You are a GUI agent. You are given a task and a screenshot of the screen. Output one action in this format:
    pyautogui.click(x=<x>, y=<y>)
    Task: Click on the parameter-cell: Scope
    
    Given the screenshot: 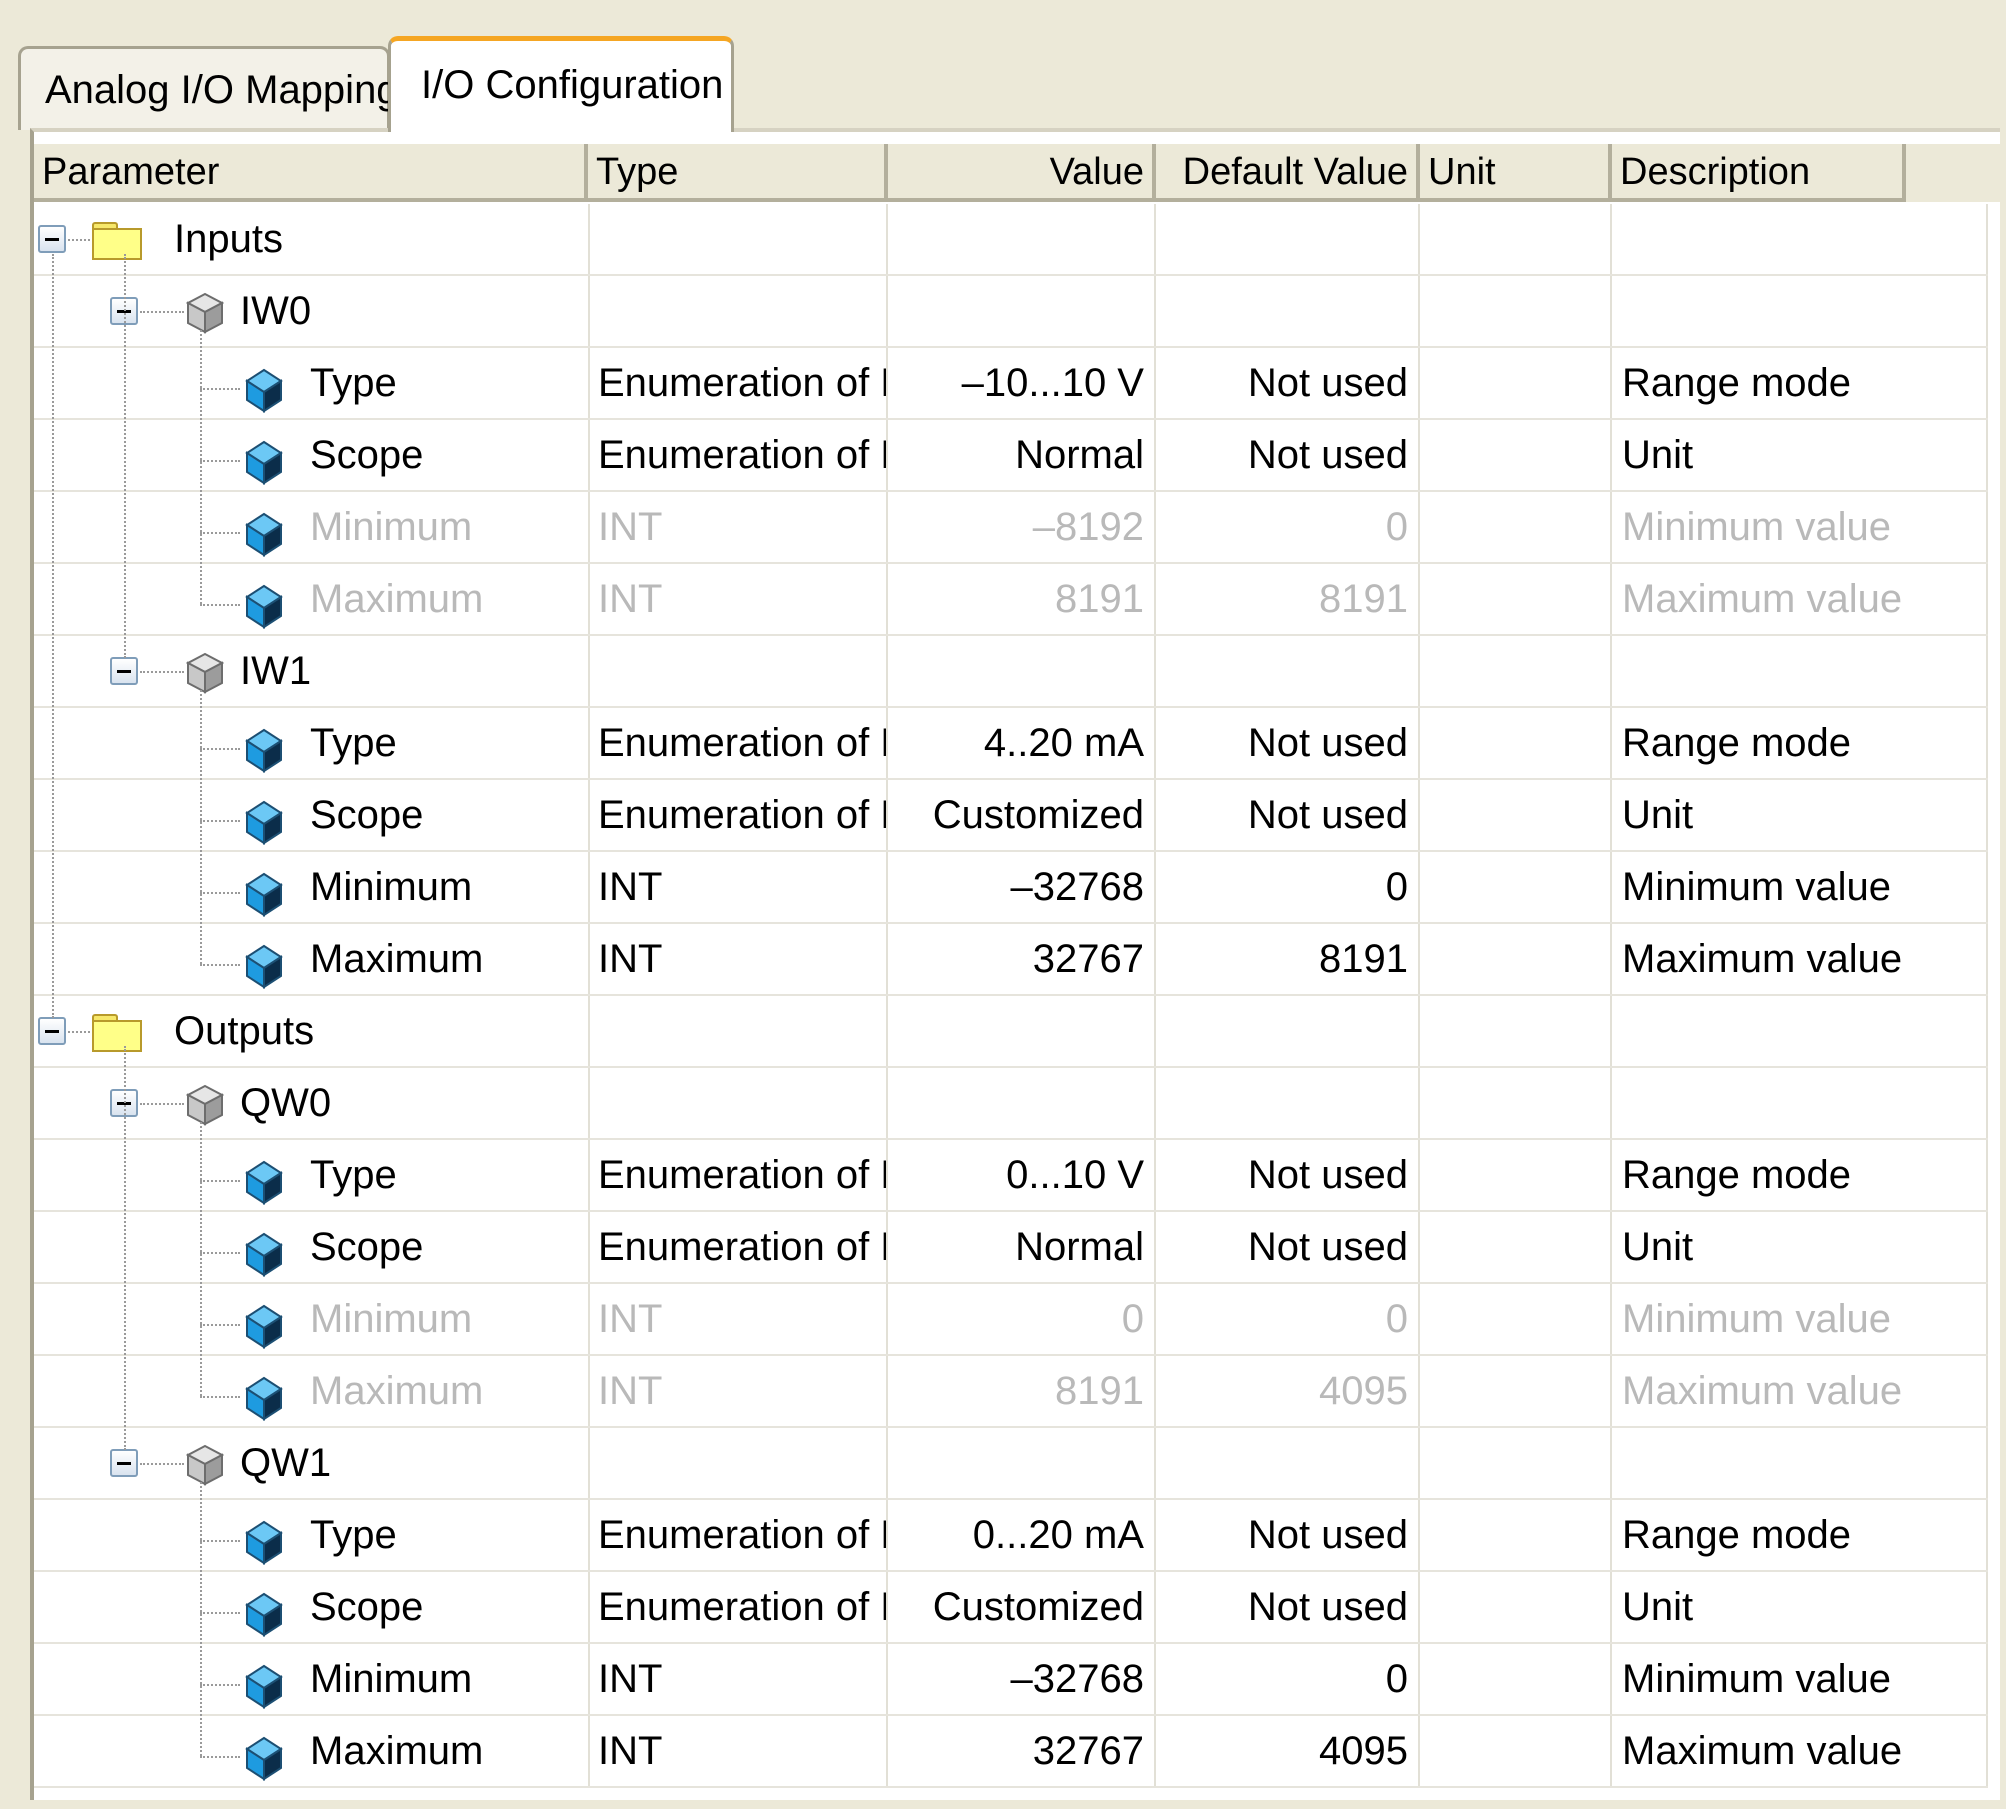 What is the action you would take?
    pyautogui.click(x=312, y=1607)
    